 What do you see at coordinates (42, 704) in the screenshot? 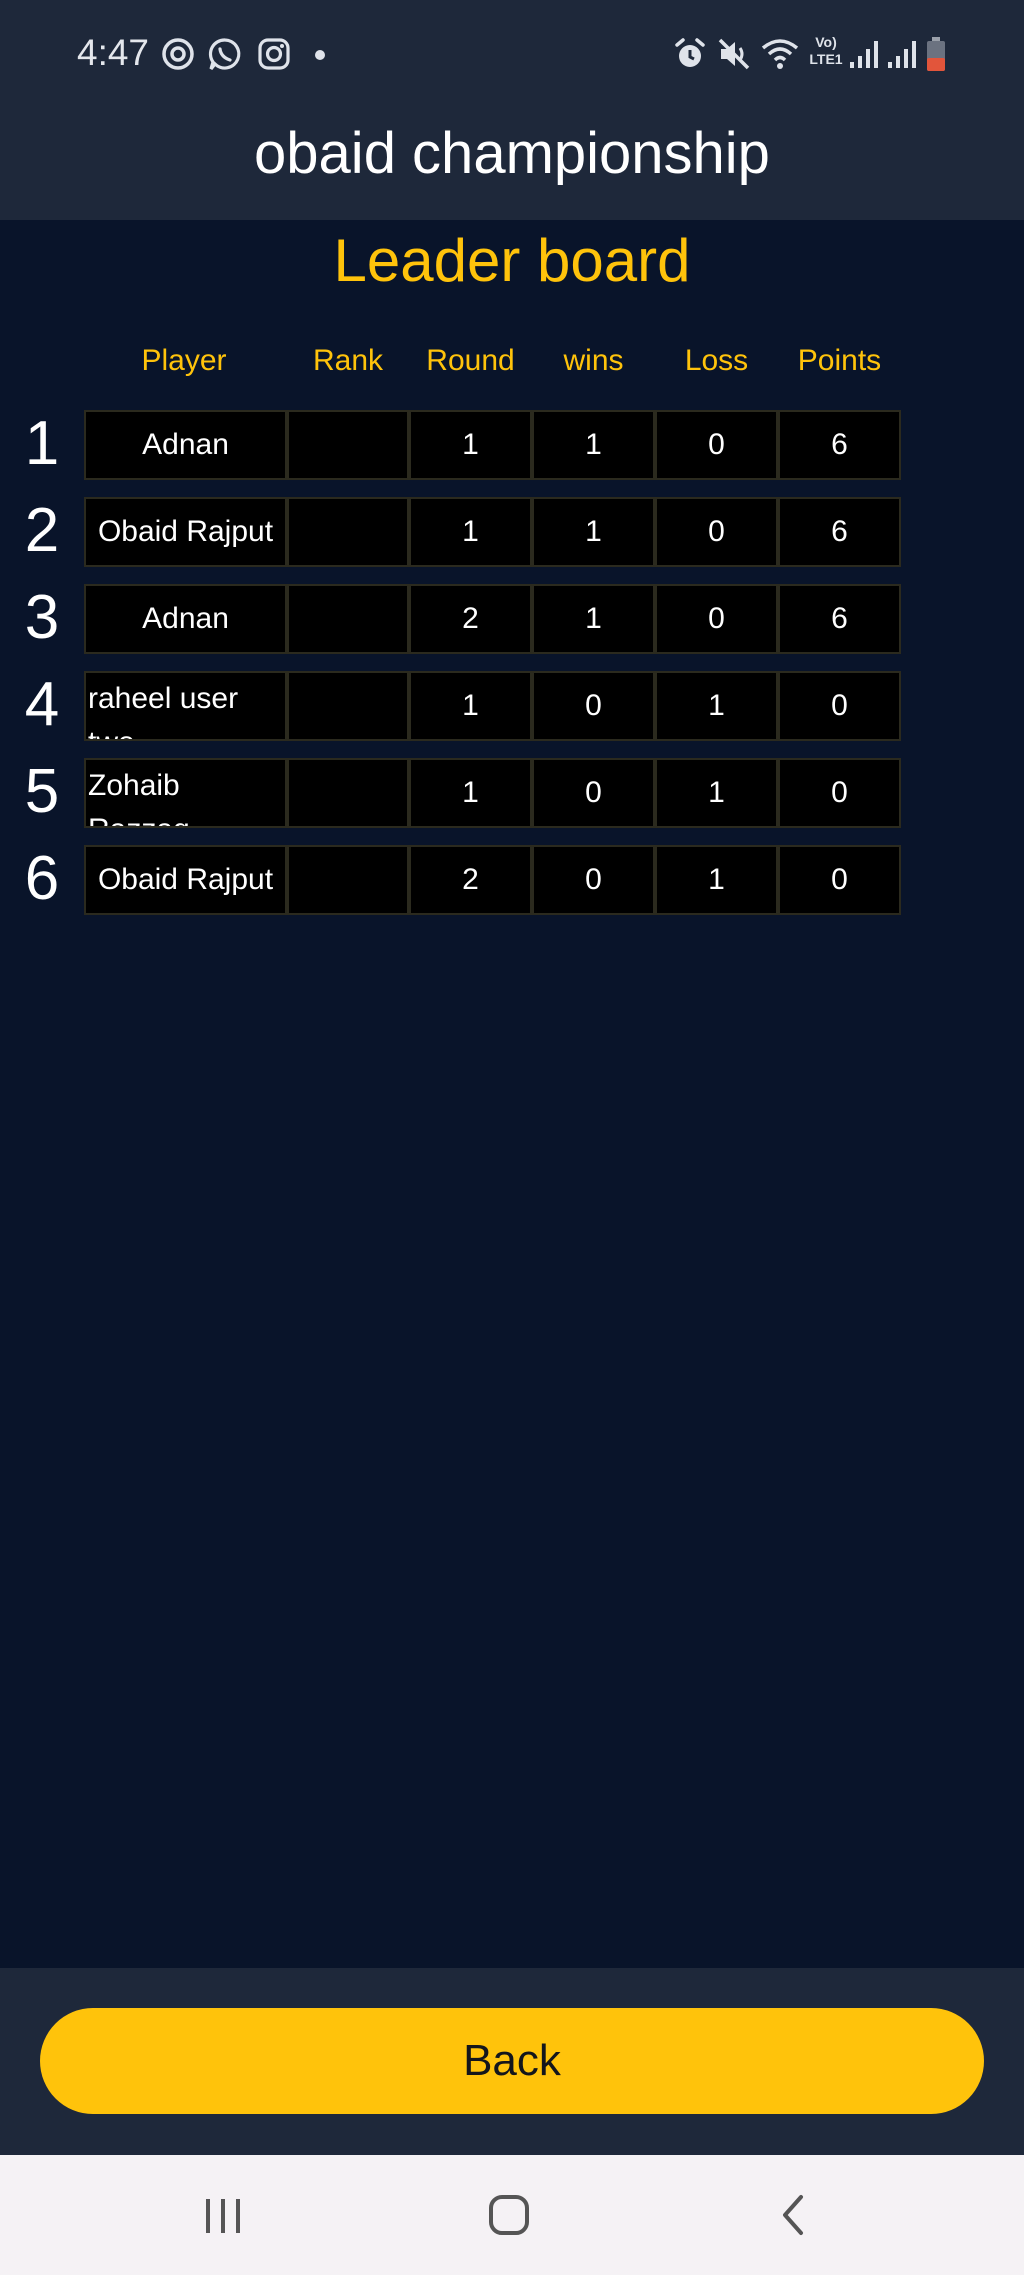
I see `row-number: 4` at bounding box center [42, 704].